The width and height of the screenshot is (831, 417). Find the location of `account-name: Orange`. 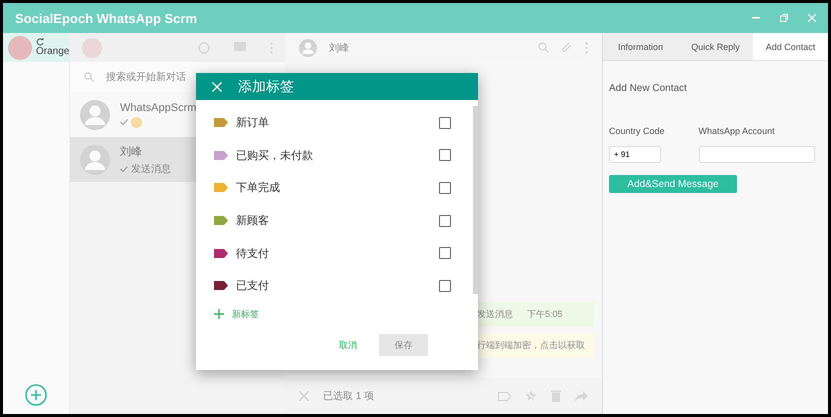

account-name: Orange is located at coordinates (53, 51).